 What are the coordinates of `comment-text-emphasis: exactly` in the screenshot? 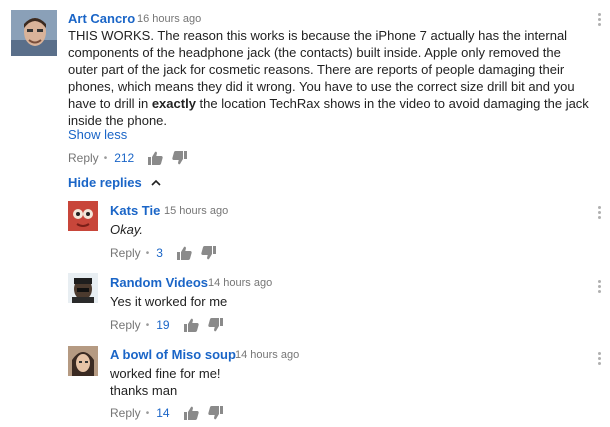 It's located at (173, 103).